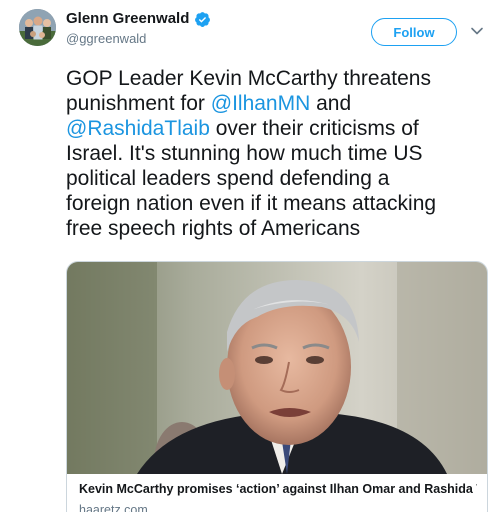  Describe the element at coordinates (228, 178) in the screenshot. I see `tweet-line: political leaders spend defending a` at that location.